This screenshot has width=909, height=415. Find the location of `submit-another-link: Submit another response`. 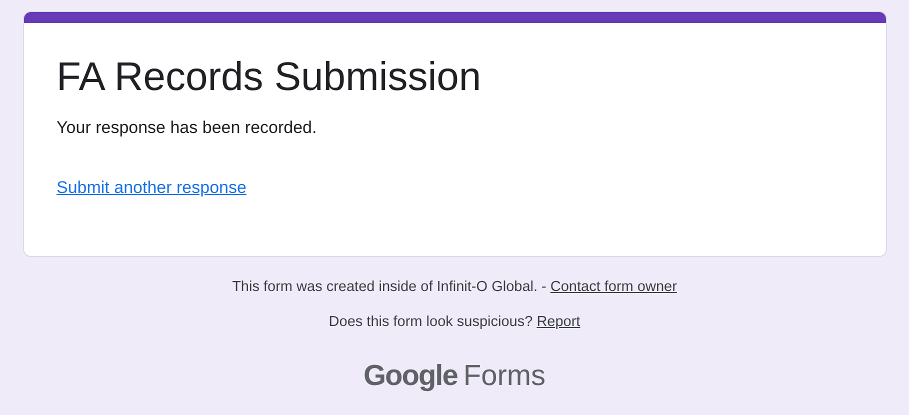

submit-another-link: Submit another response is located at coordinates (151, 188).